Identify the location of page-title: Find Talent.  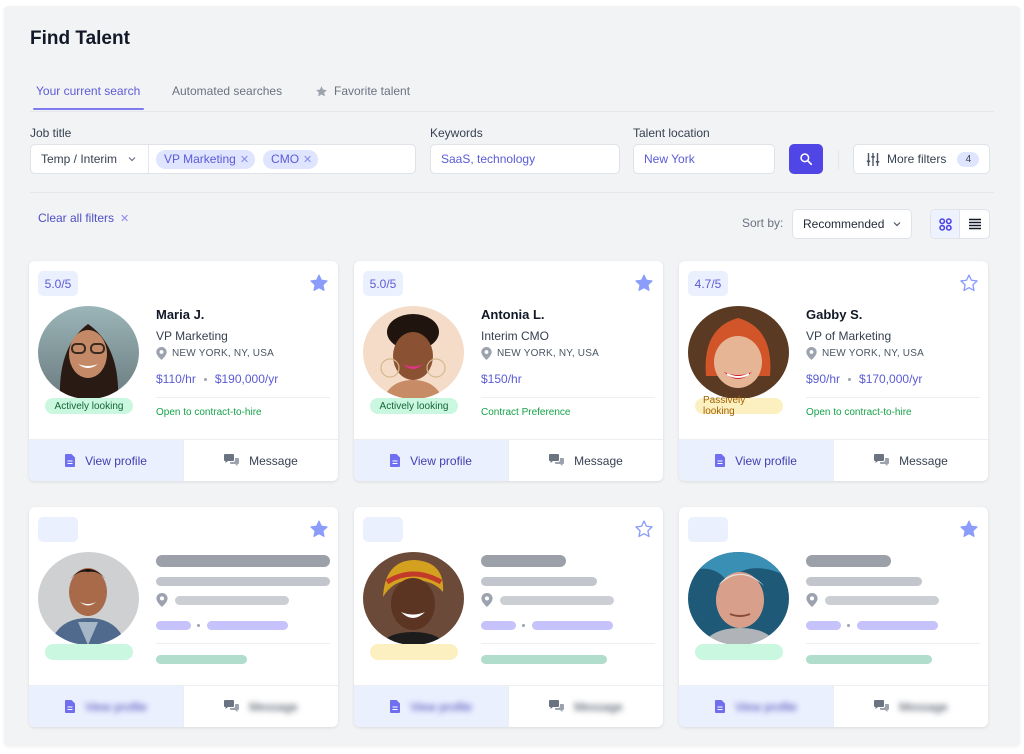
(80, 38).